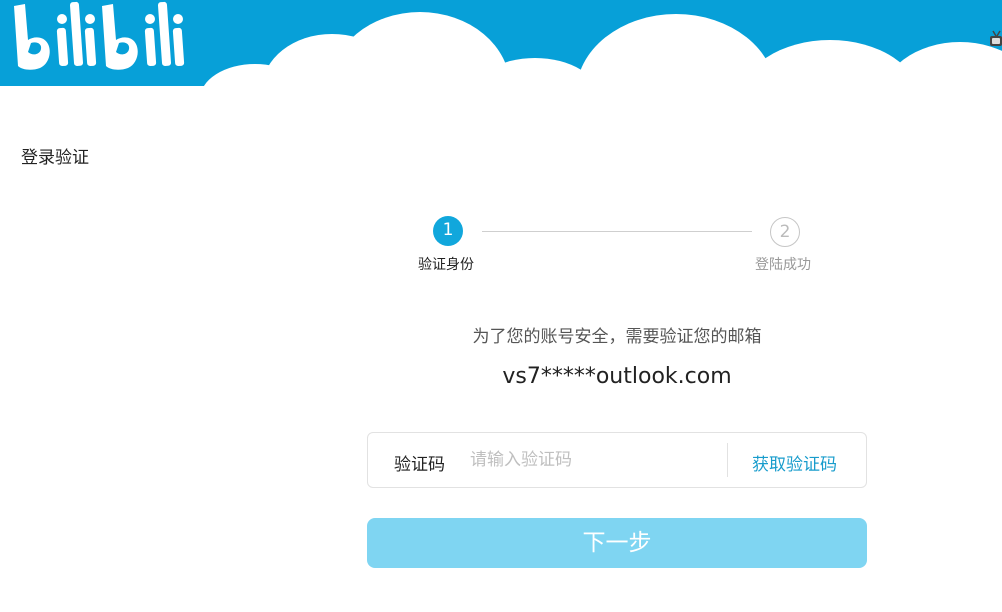 This screenshot has width=1002, height=612. I want to click on step-1-indicator: 1, so click(448, 231).